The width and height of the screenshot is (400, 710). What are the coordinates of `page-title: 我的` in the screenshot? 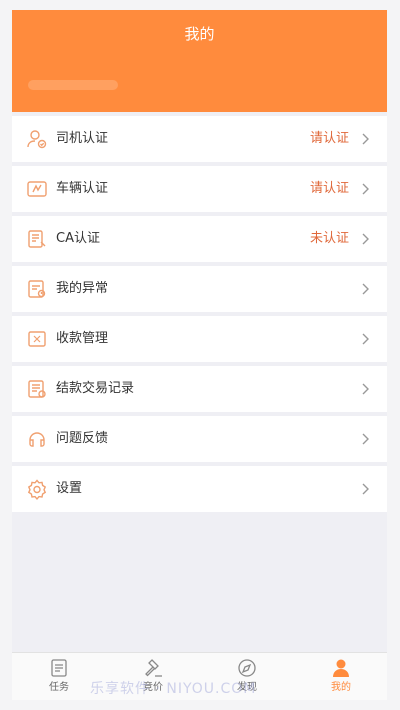 It's located at (199, 34).